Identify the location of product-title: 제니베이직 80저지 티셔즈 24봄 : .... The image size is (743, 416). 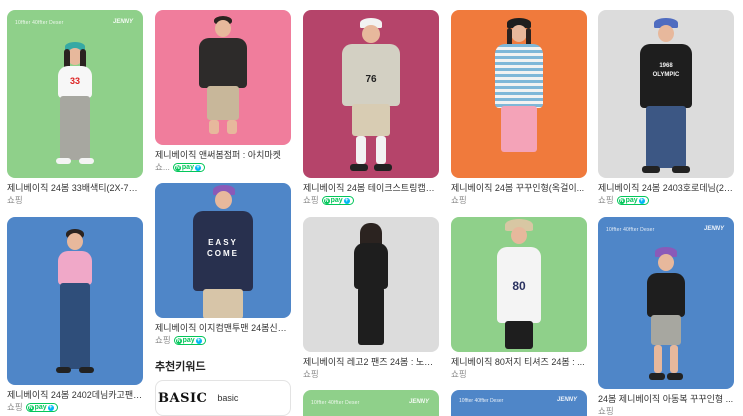
(519, 362).